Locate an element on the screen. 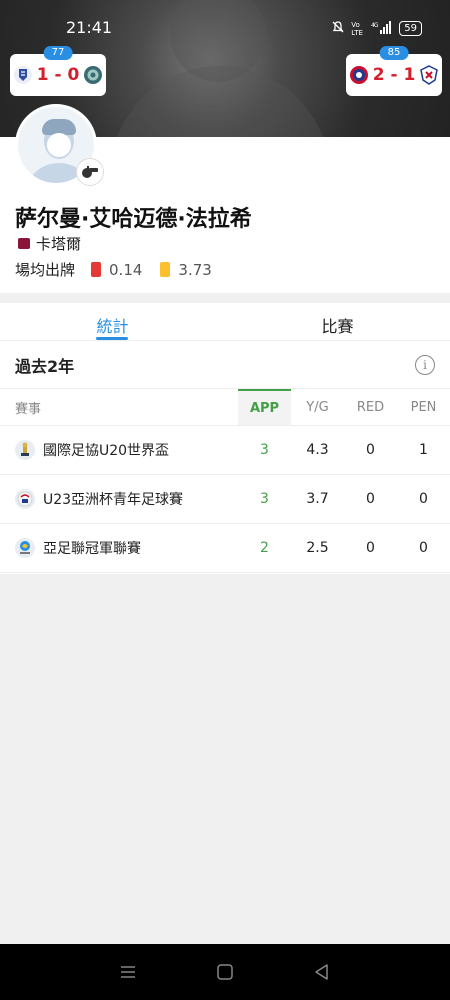  yellow-card-value: 3.73 is located at coordinates (195, 269).